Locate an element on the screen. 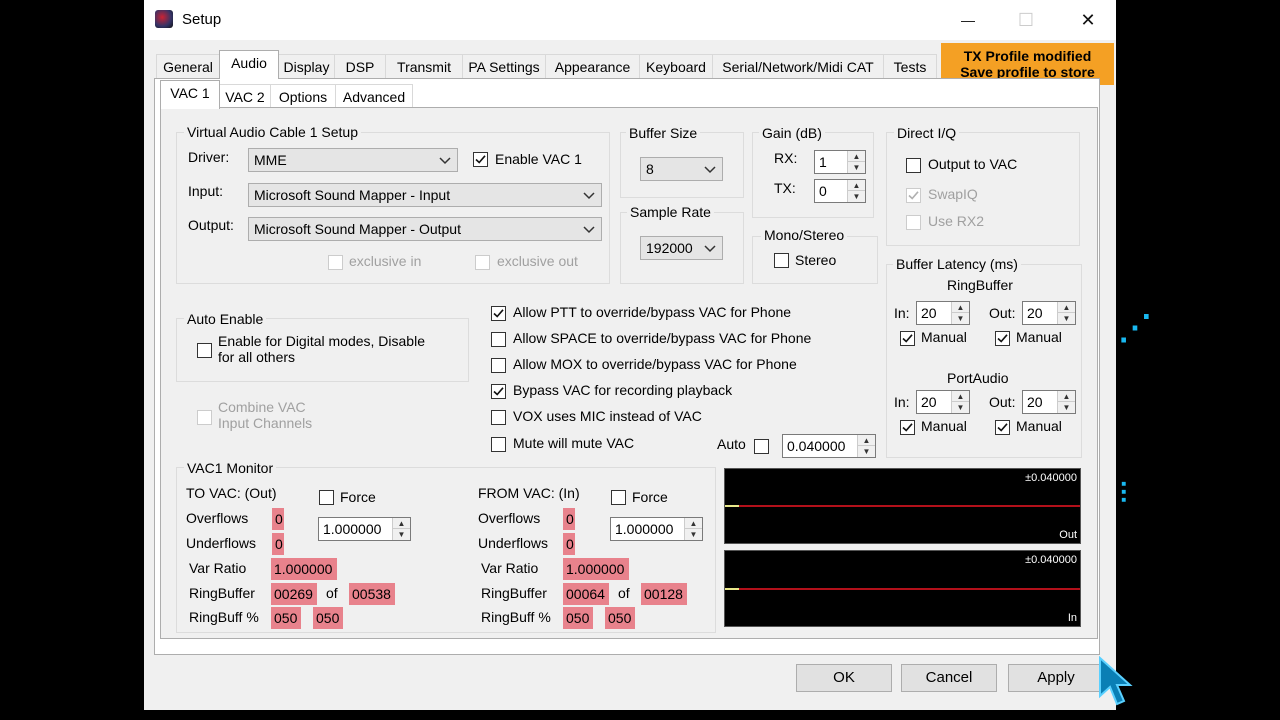  combine-vac-line-2: Input Channels is located at coordinates (265, 423).